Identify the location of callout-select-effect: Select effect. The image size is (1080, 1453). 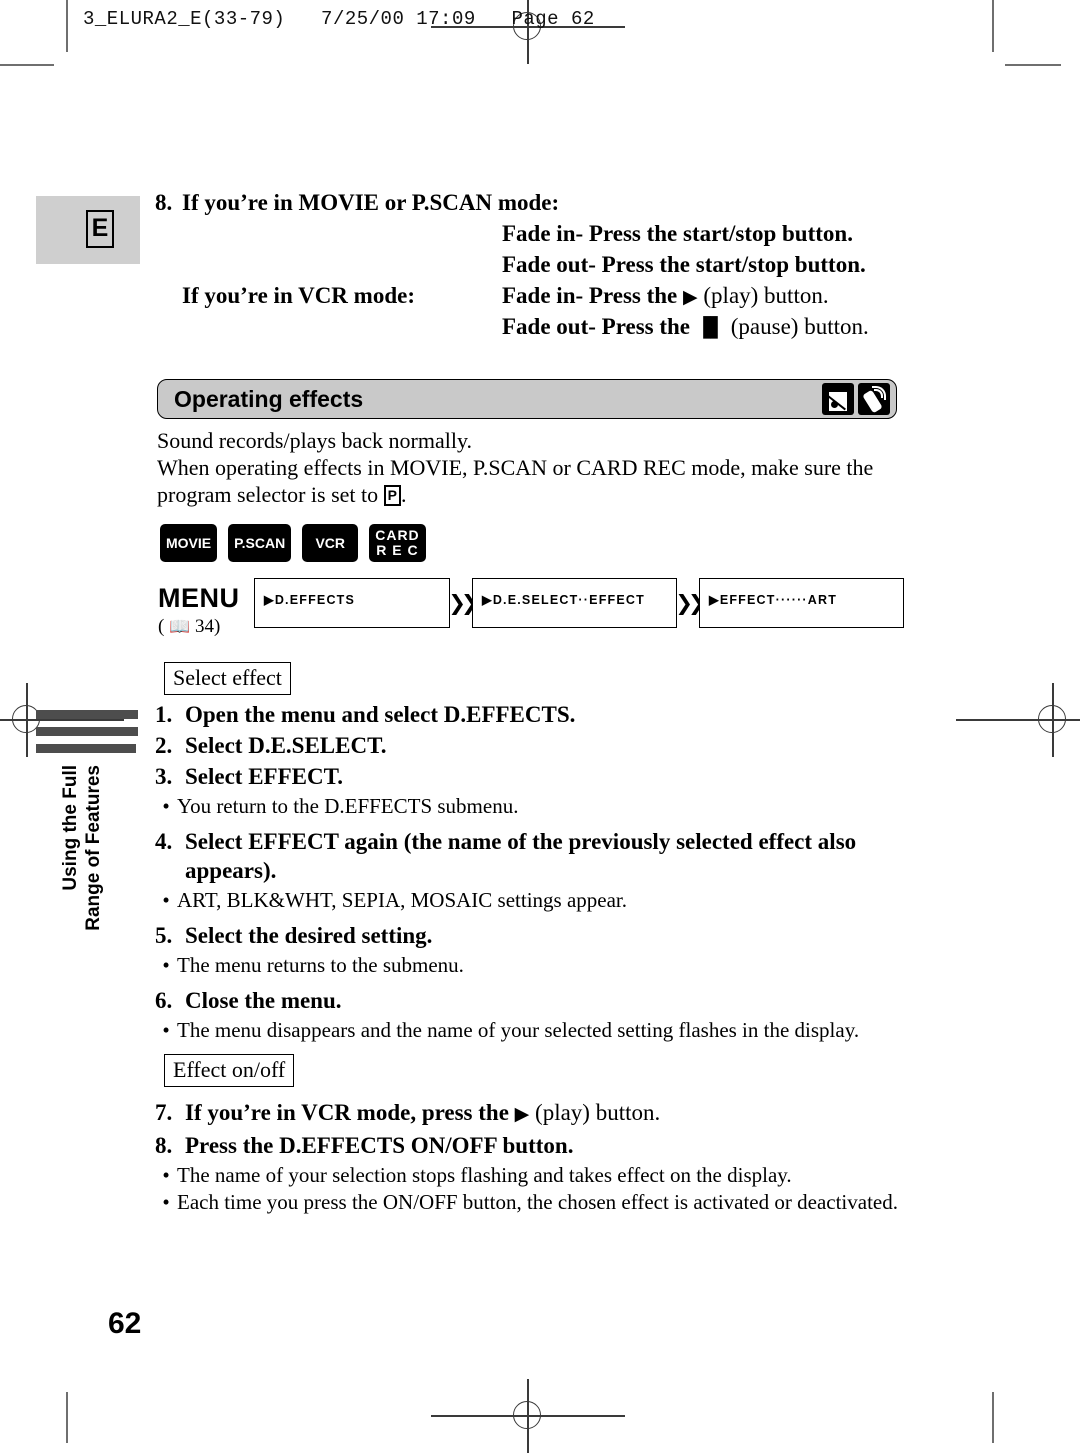
(227, 678).